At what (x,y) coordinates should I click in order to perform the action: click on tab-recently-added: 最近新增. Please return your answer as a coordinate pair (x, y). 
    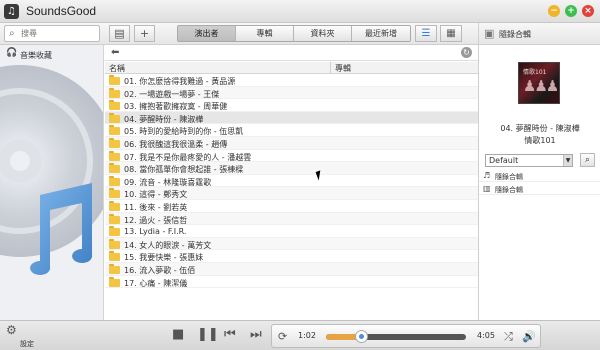
    Looking at the image, I should click on (381, 33).